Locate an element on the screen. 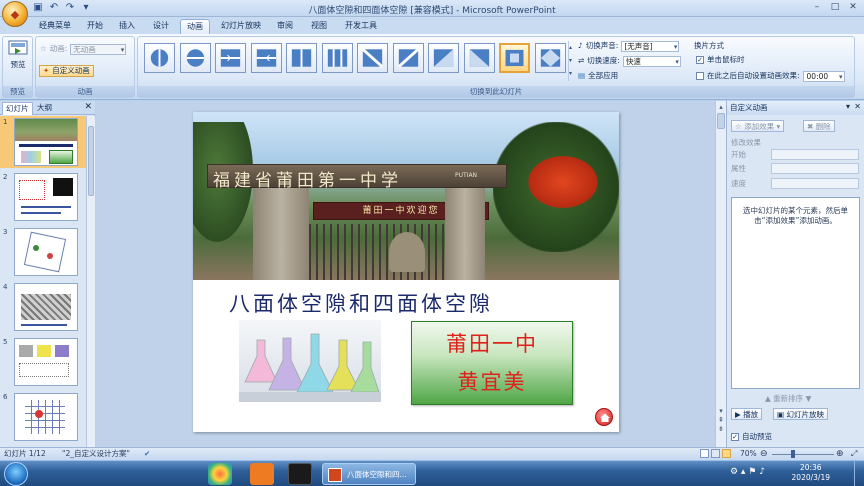  slide-thumbnail: 2 is located at coordinates (43, 197).